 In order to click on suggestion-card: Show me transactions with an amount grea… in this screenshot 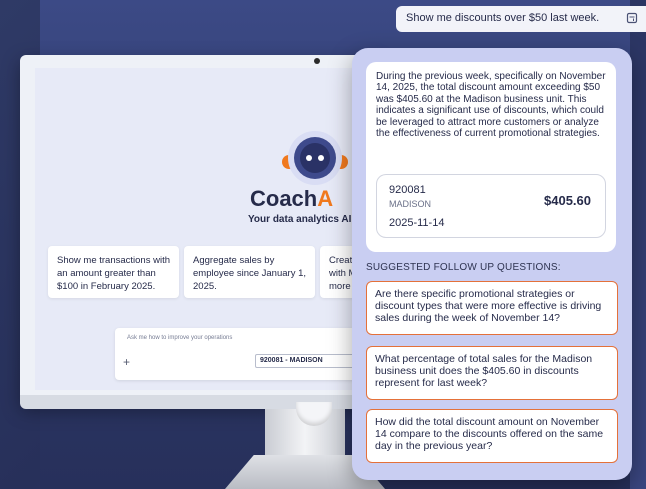, I will do `click(113, 272)`.